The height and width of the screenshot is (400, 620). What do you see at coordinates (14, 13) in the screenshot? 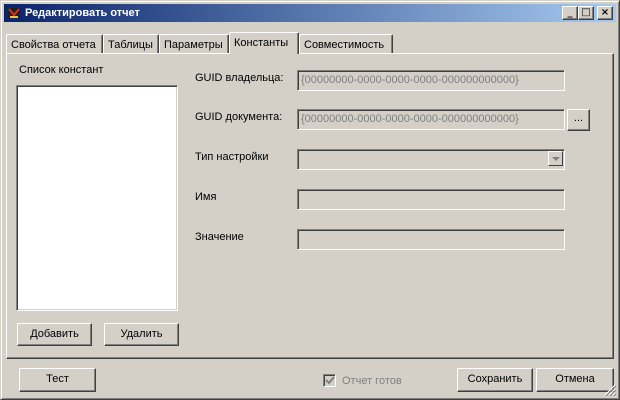
I see `app-icon` at bounding box center [14, 13].